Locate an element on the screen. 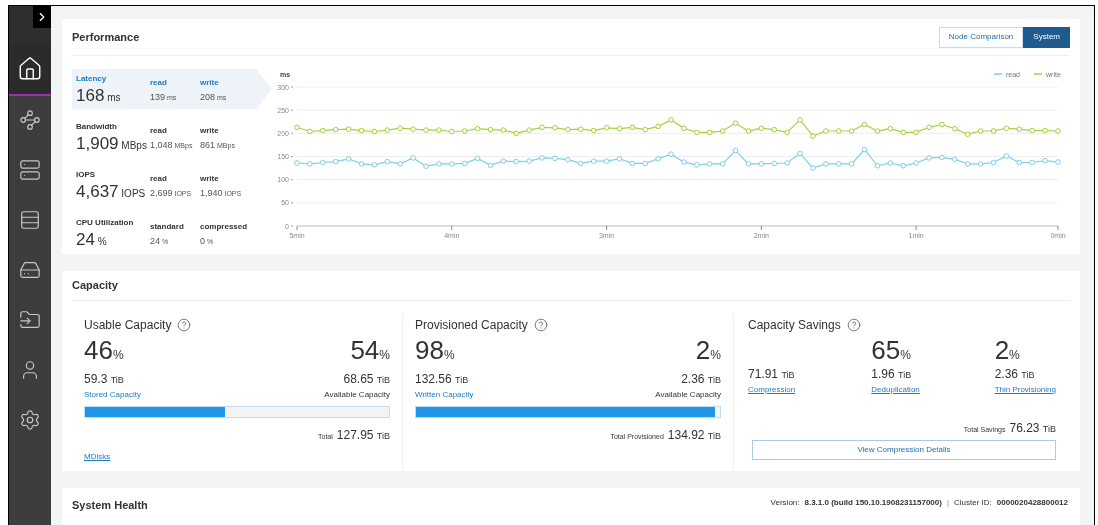  cluster-id-label: Cluster ID: is located at coordinates (973, 503).